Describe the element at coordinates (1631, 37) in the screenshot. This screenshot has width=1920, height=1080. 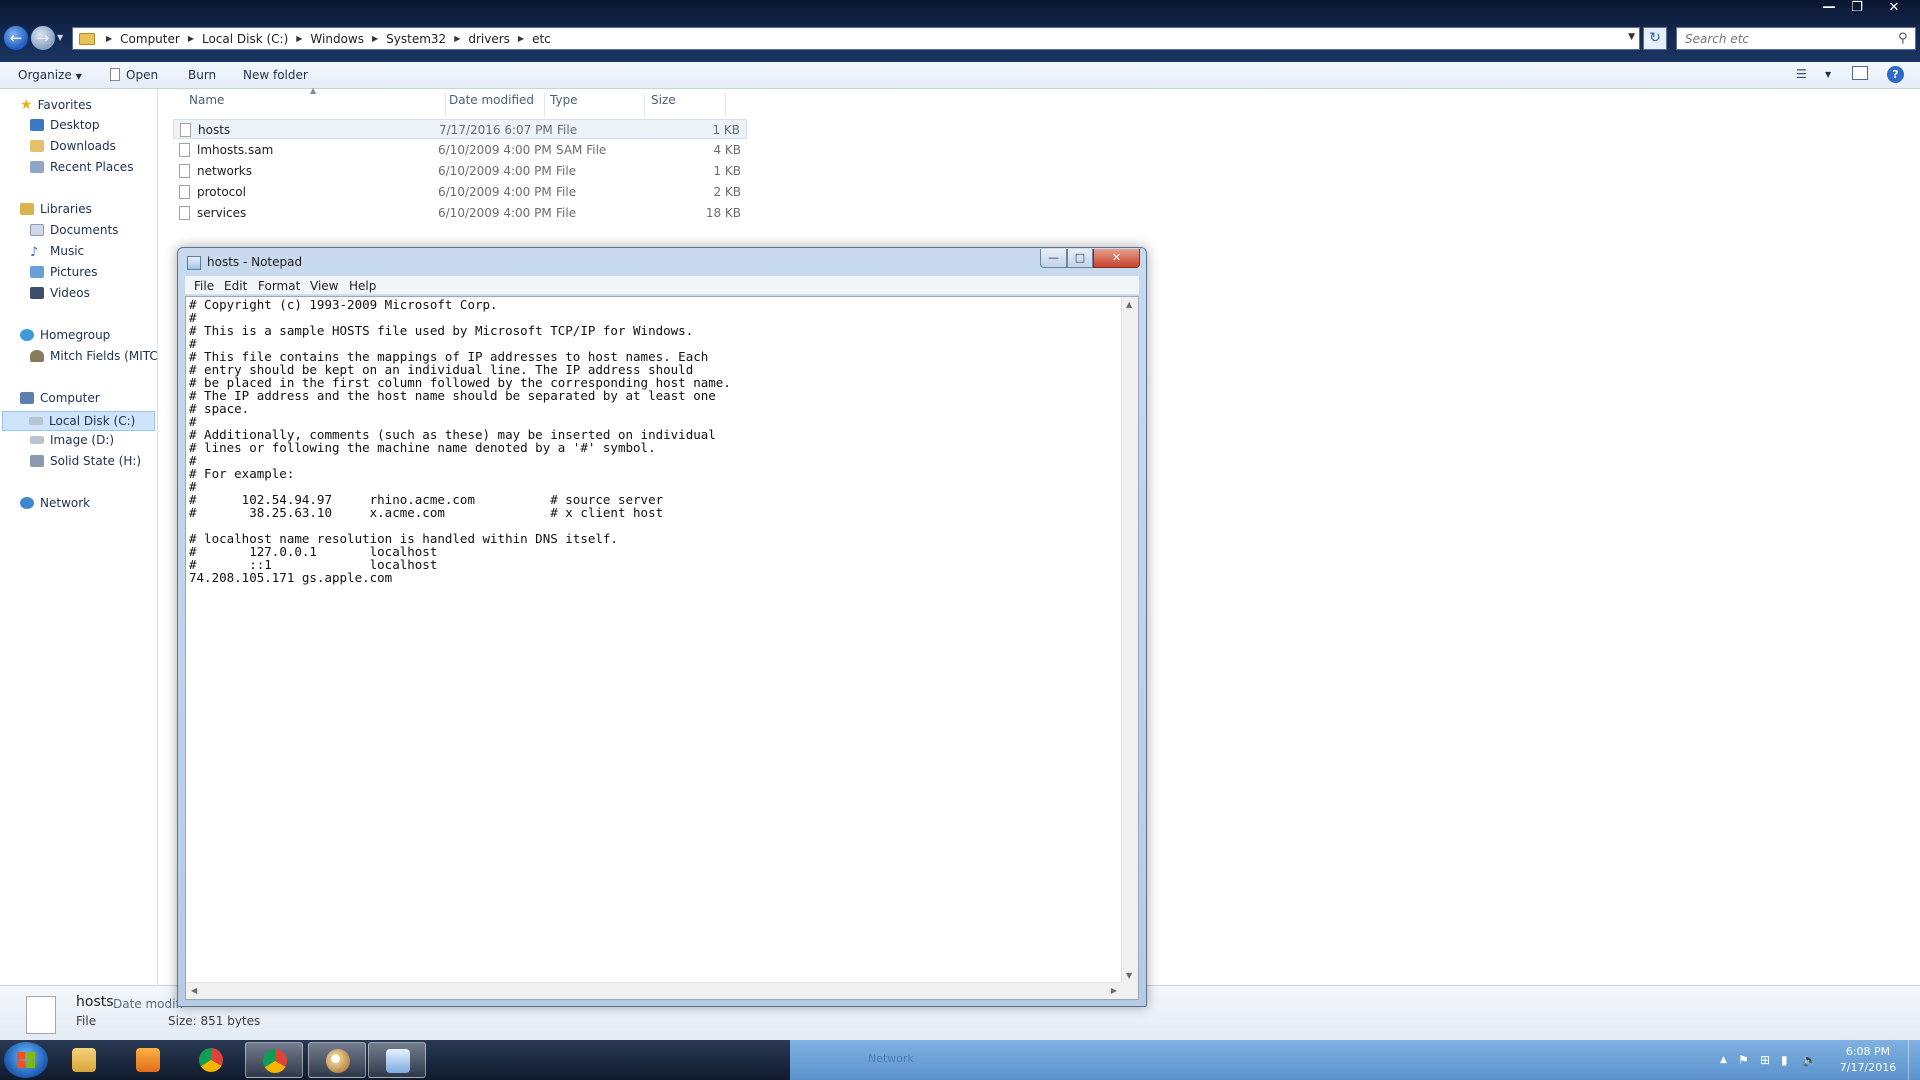
I see `address-dropdown-icon: ▼` at that location.